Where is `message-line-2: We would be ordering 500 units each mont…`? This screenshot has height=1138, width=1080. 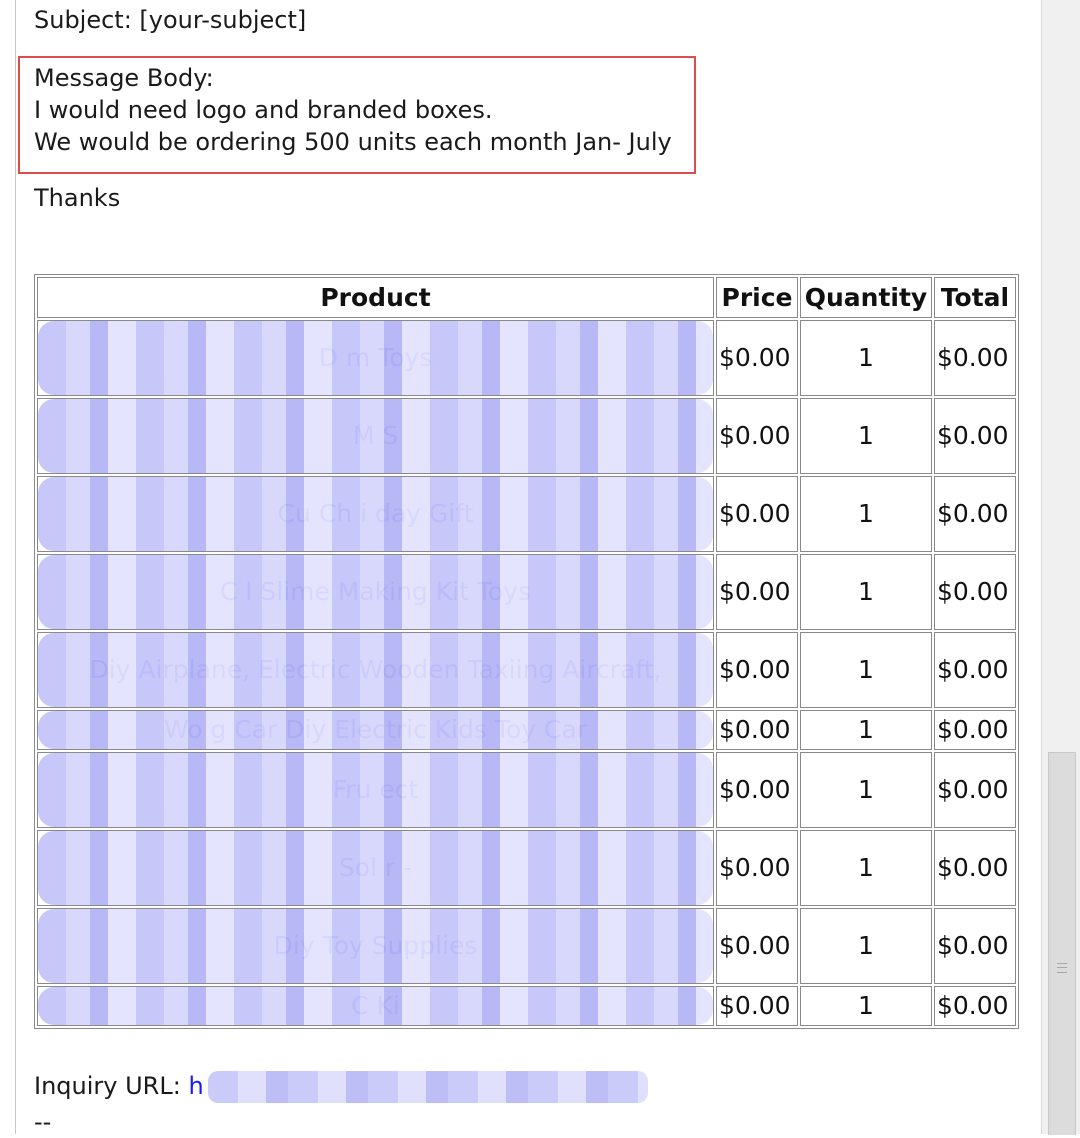 message-line-2: We would be ordering 500 units each mont… is located at coordinates (353, 142).